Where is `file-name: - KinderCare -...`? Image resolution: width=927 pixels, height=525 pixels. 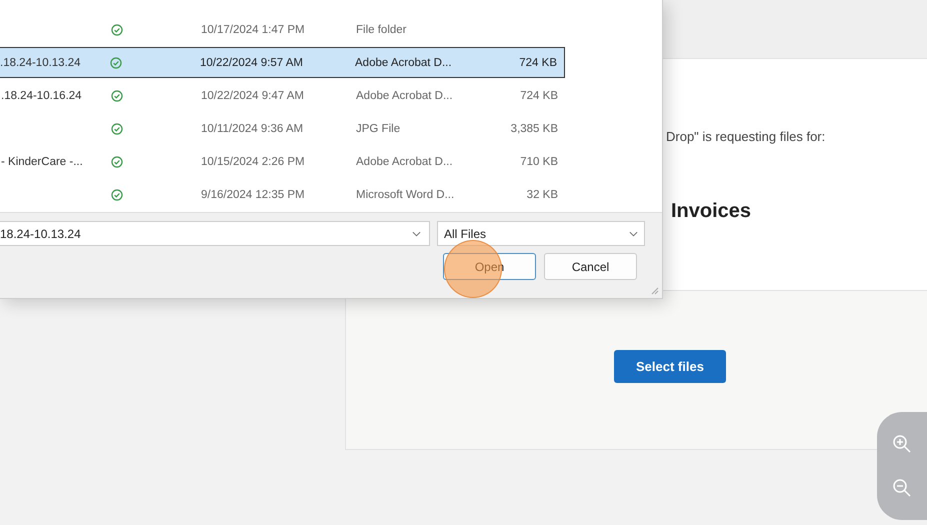
file-name: - KinderCare -... is located at coordinates (42, 162).